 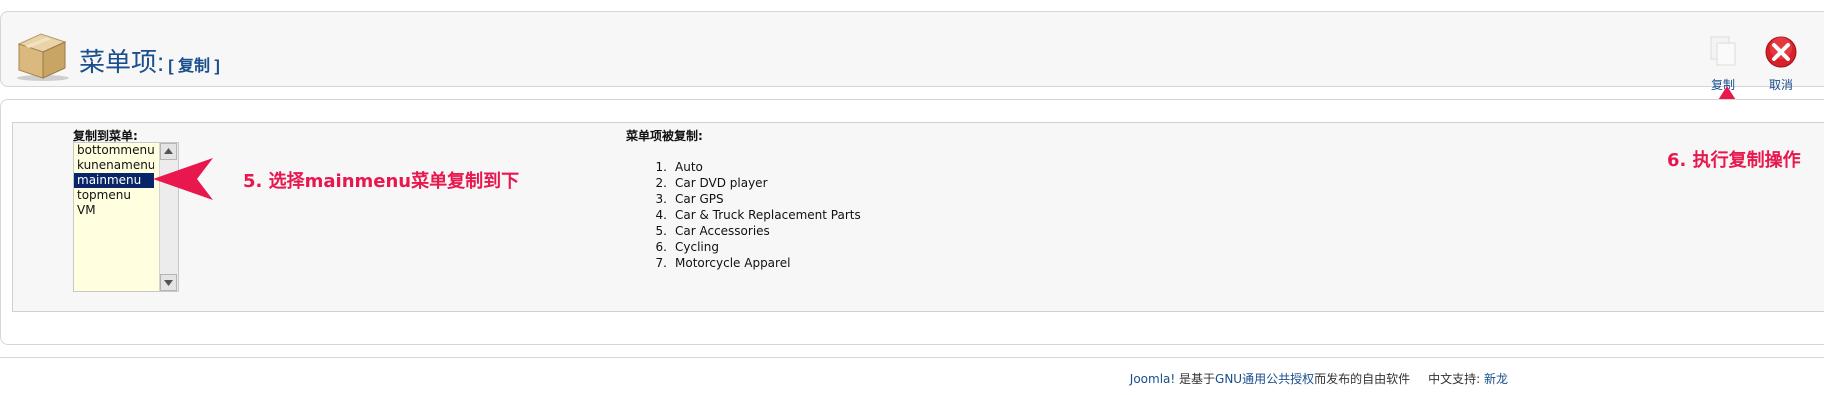 I want to click on item-number: 3., so click(x=661, y=199).